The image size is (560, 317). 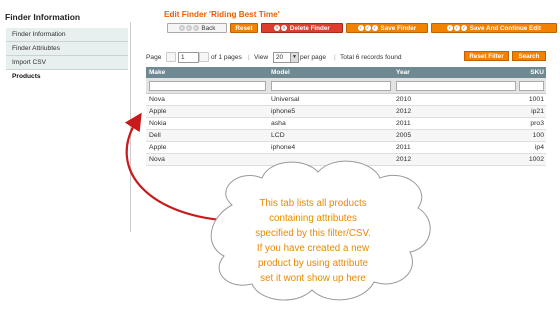 What do you see at coordinates (313, 218) in the screenshot?
I see `callout-line: containing attributes` at bounding box center [313, 218].